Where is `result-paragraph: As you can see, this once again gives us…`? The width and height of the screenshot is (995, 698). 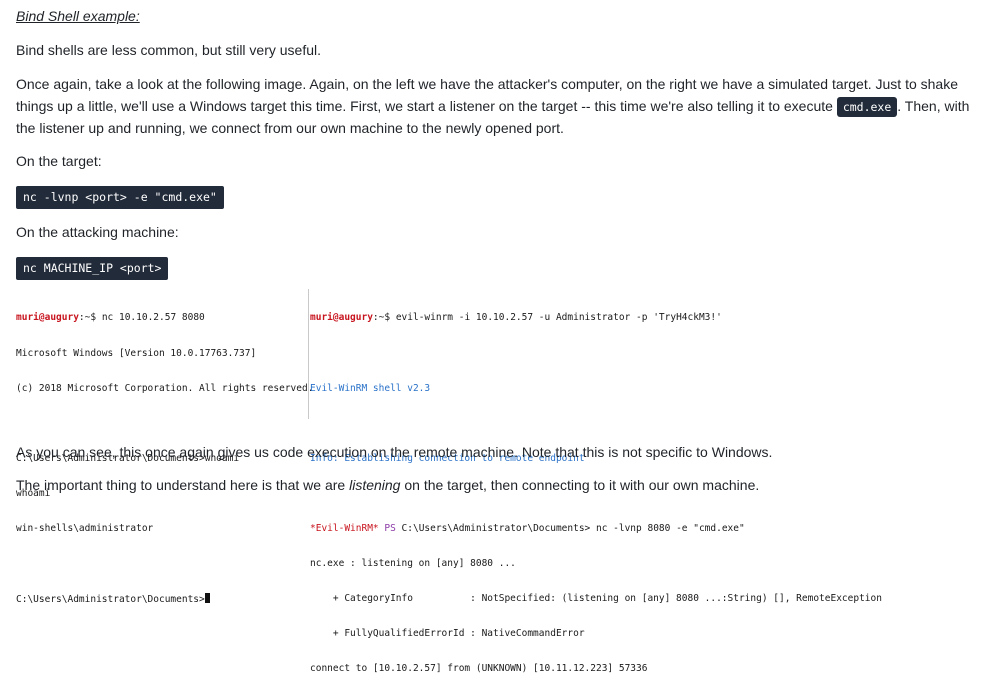
result-paragraph: As you can see, this once again gives us… is located at coordinates (394, 452).